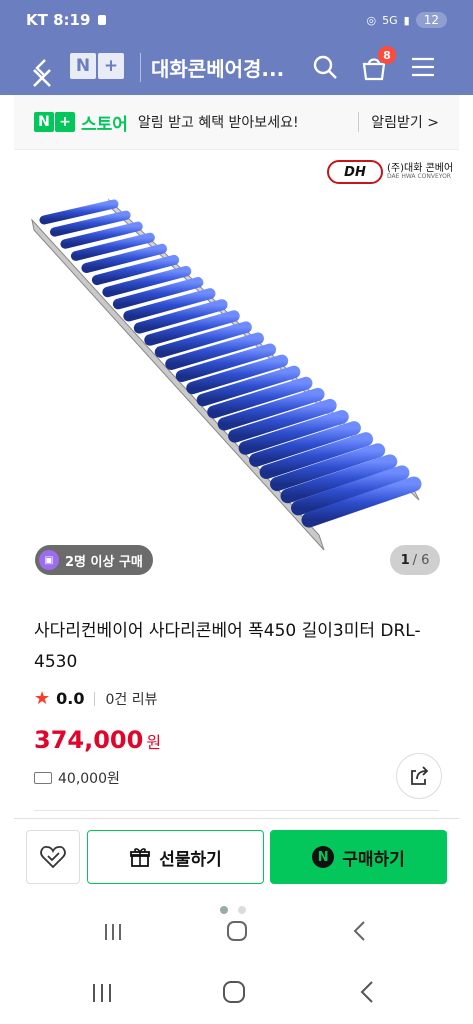 The height and width of the screenshot is (1024, 473). I want to click on logo-plus: +, so click(111, 66).